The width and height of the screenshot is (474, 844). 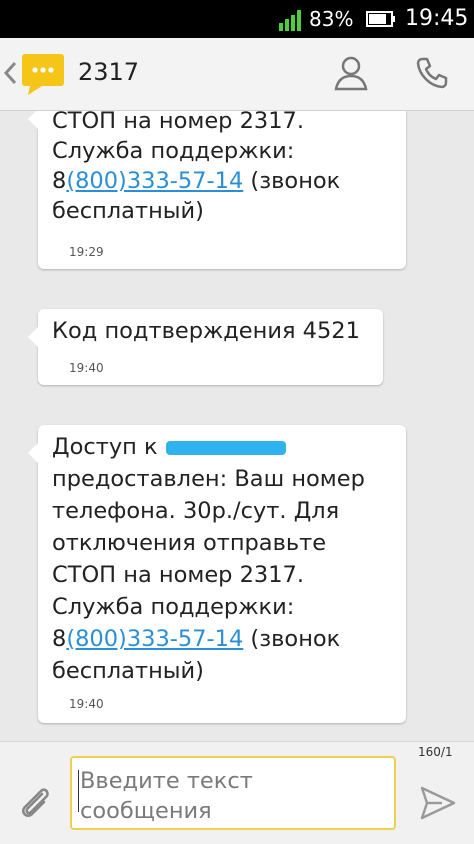 I want to click on message-input-placeholder: Введите текст сообщения, so click(x=166, y=796).